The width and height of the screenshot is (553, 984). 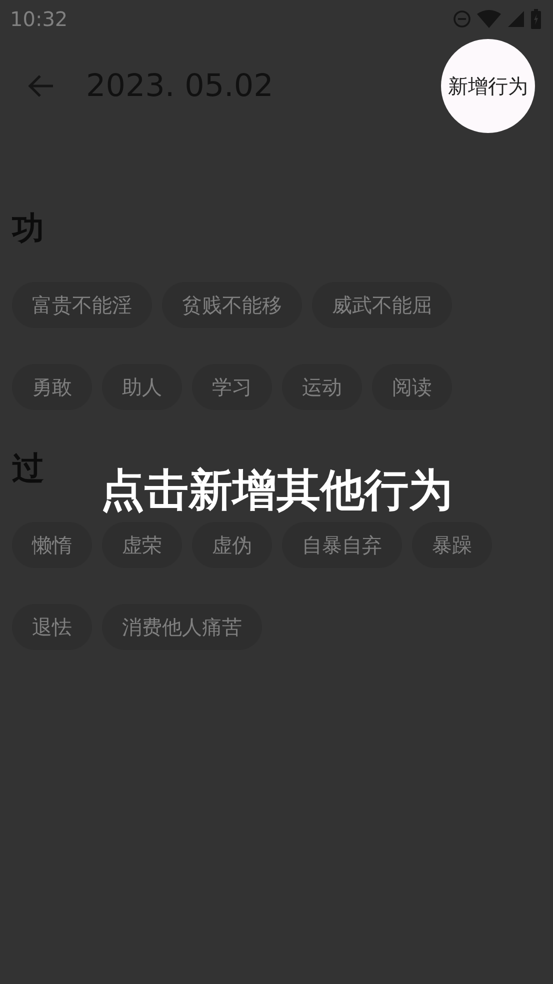 I want to click on behavior-chip: 懒惰, so click(x=52, y=545).